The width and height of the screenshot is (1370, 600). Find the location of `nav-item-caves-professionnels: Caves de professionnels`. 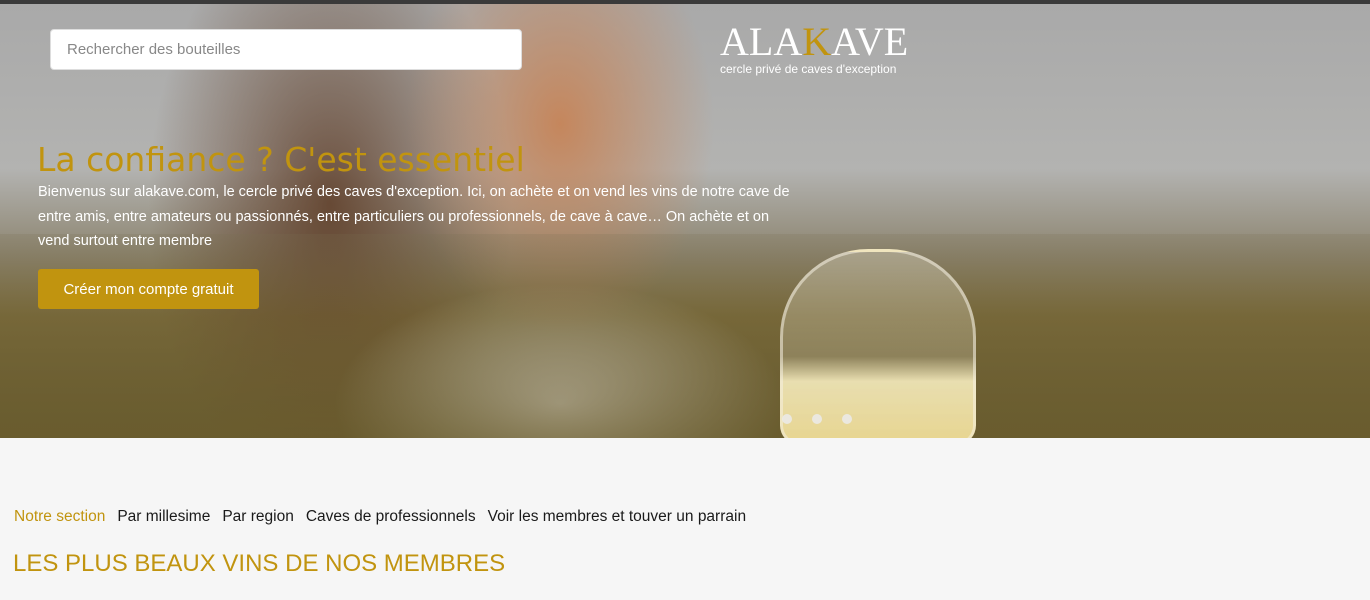

nav-item-caves-professionnels: Caves de professionnels is located at coordinates (391, 517).